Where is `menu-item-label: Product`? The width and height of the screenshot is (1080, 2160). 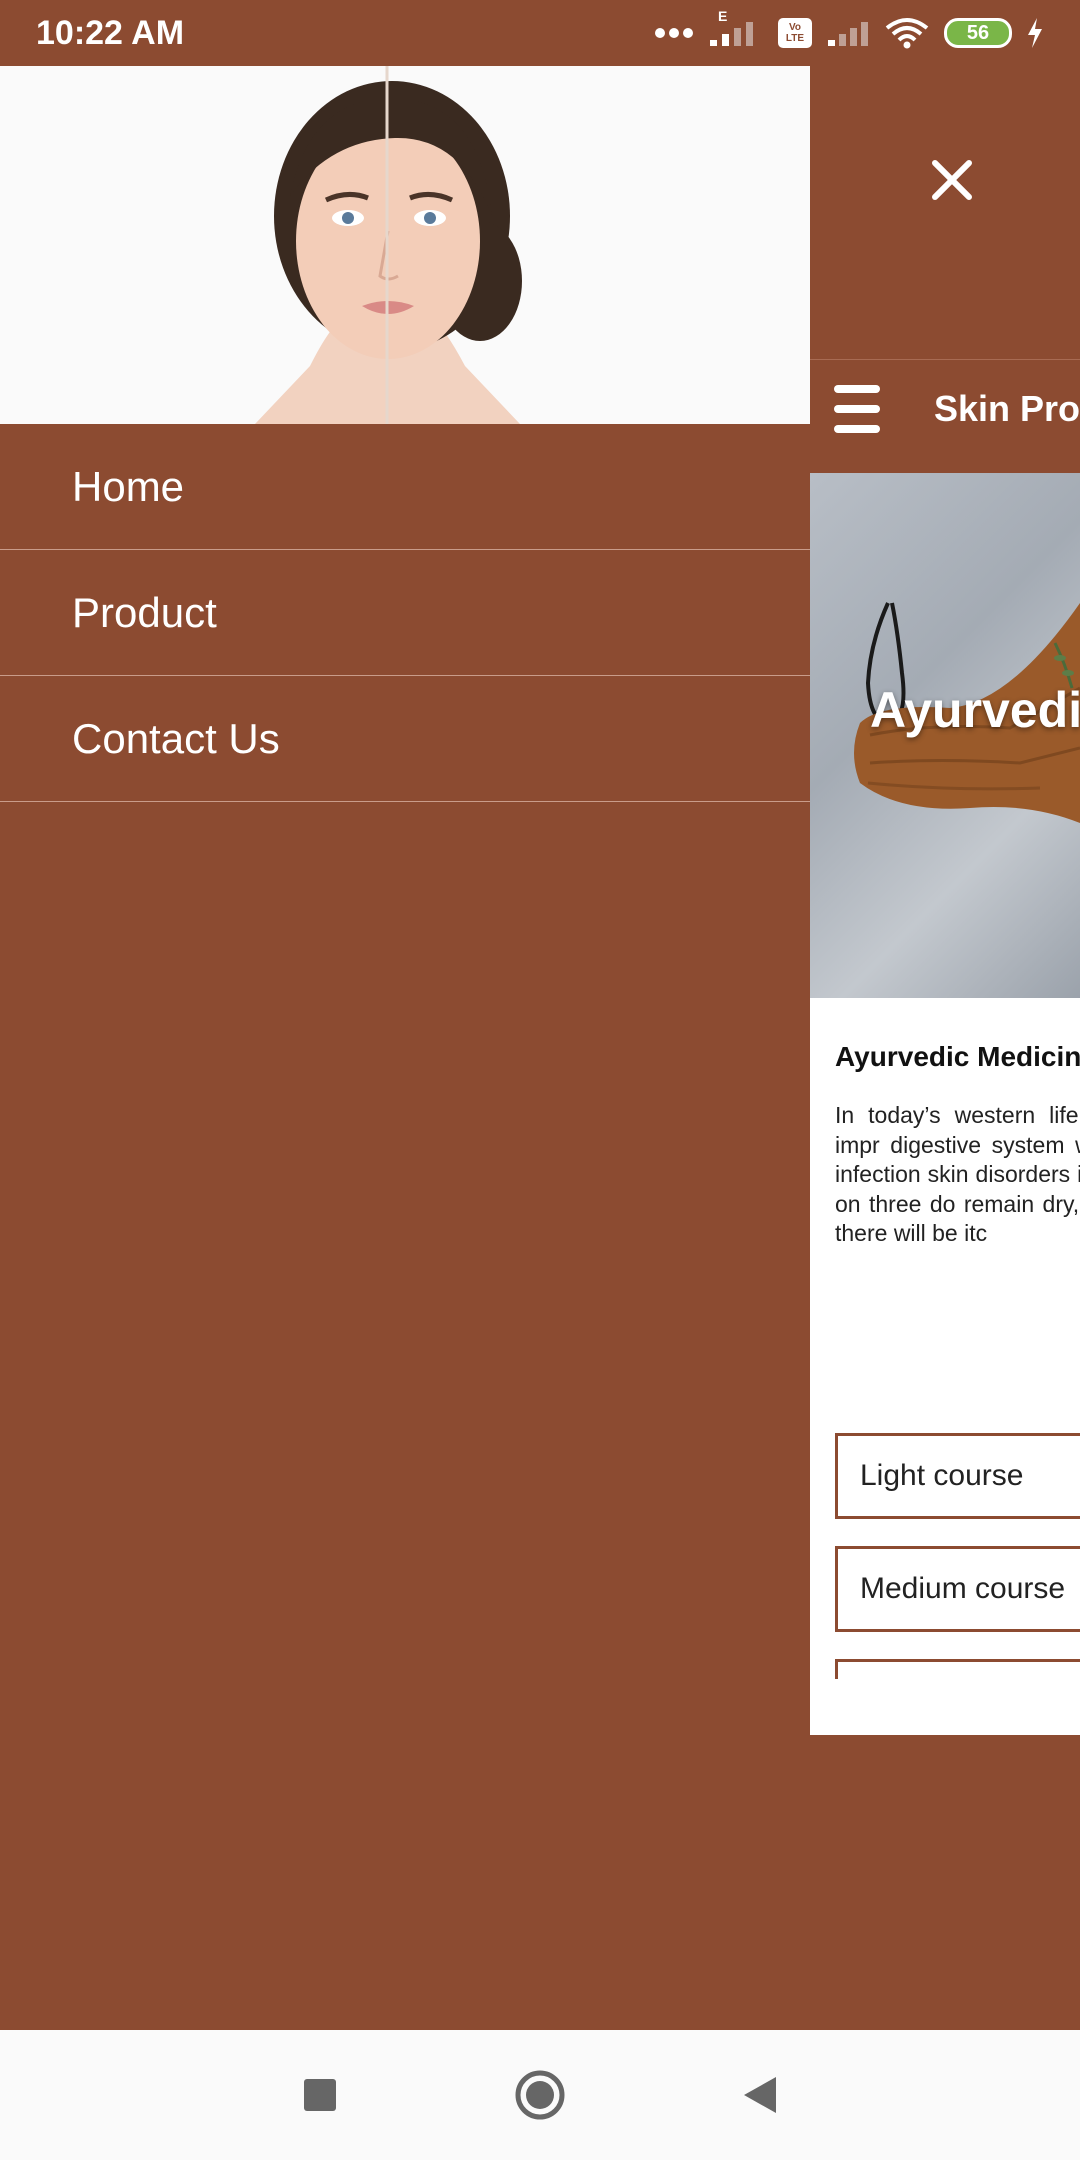
menu-item-label: Product is located at coordinates (144, 612).